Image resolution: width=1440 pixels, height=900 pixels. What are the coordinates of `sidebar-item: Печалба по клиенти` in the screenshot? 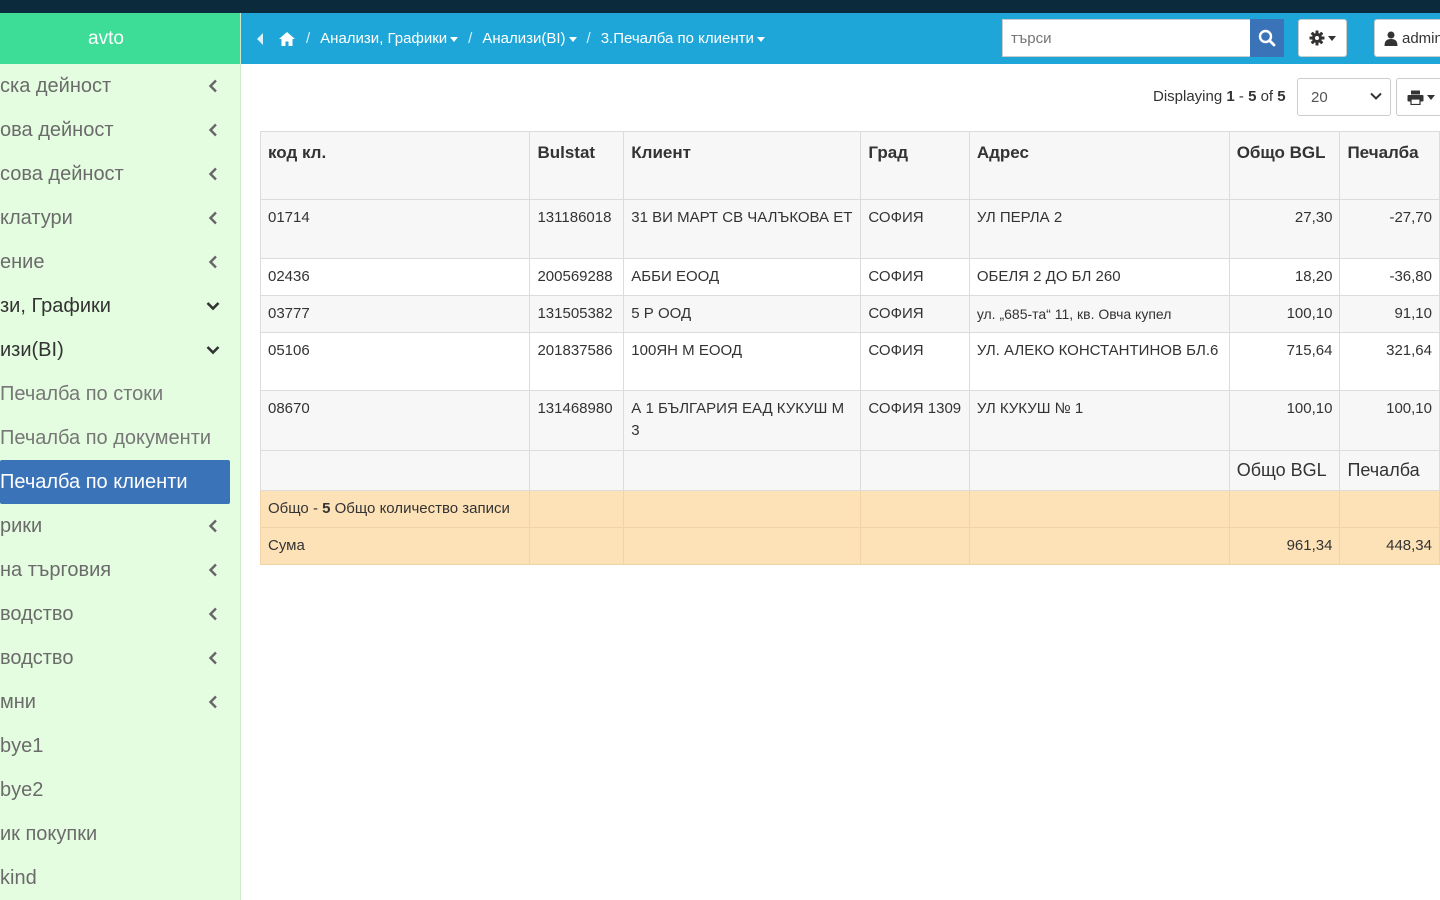 It's located at (115, 482).